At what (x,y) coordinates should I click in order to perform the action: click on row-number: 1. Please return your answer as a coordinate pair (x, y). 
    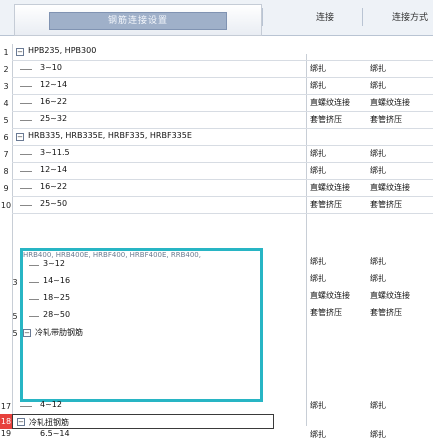
    Looking at the image, I should click on (6, 52).